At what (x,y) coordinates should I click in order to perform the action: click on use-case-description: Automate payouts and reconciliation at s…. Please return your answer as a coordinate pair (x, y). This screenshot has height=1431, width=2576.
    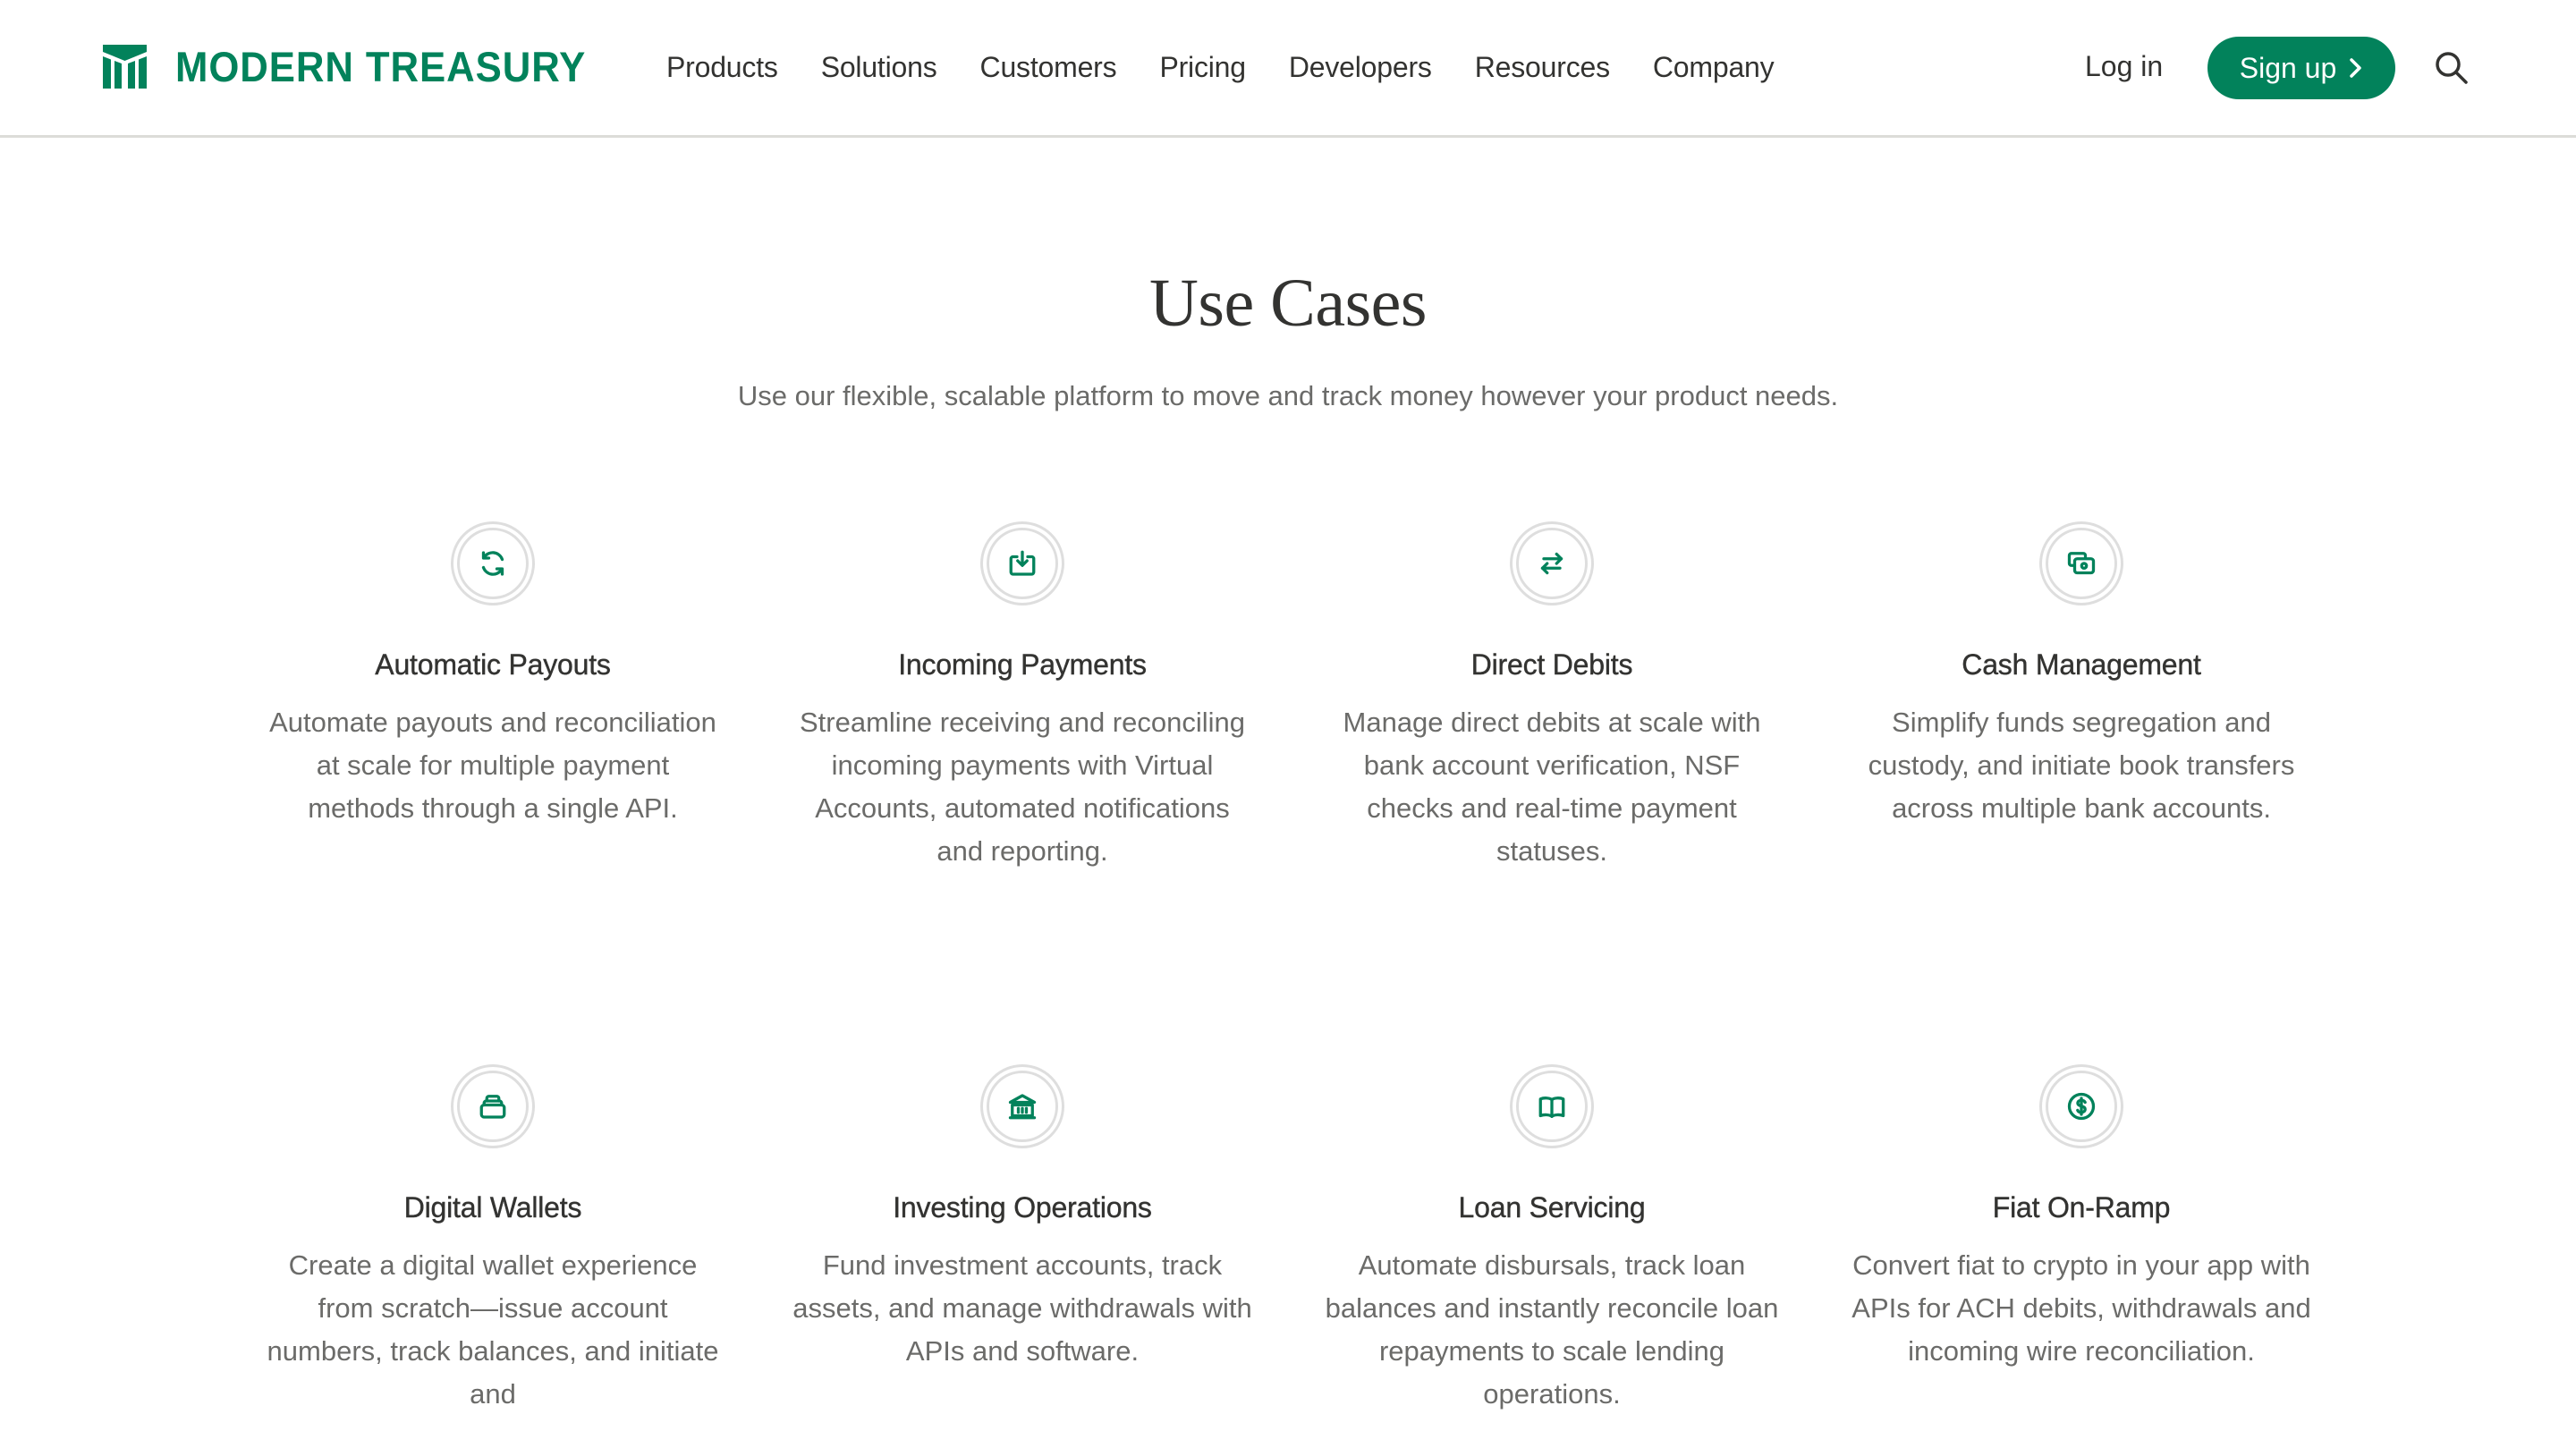
    Looking at the image, I should click on (492, 766).